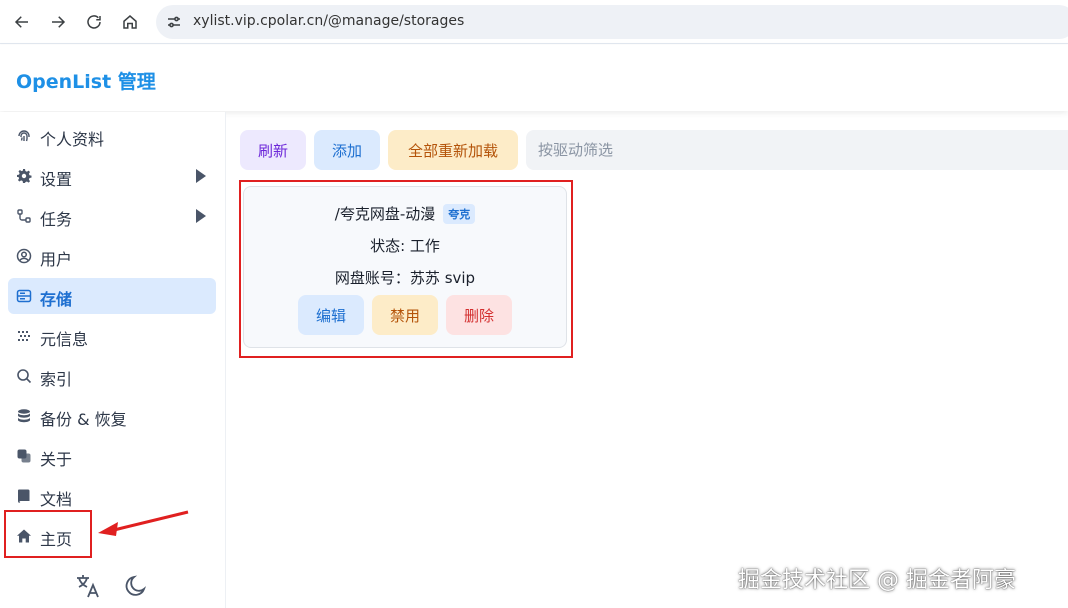 The height and width of the screenshot is (608, 1068). What do you see at coordinates (405, 315) in the screenshot?
I see `disable-button: 禁用` at bounding box center [405, 315].